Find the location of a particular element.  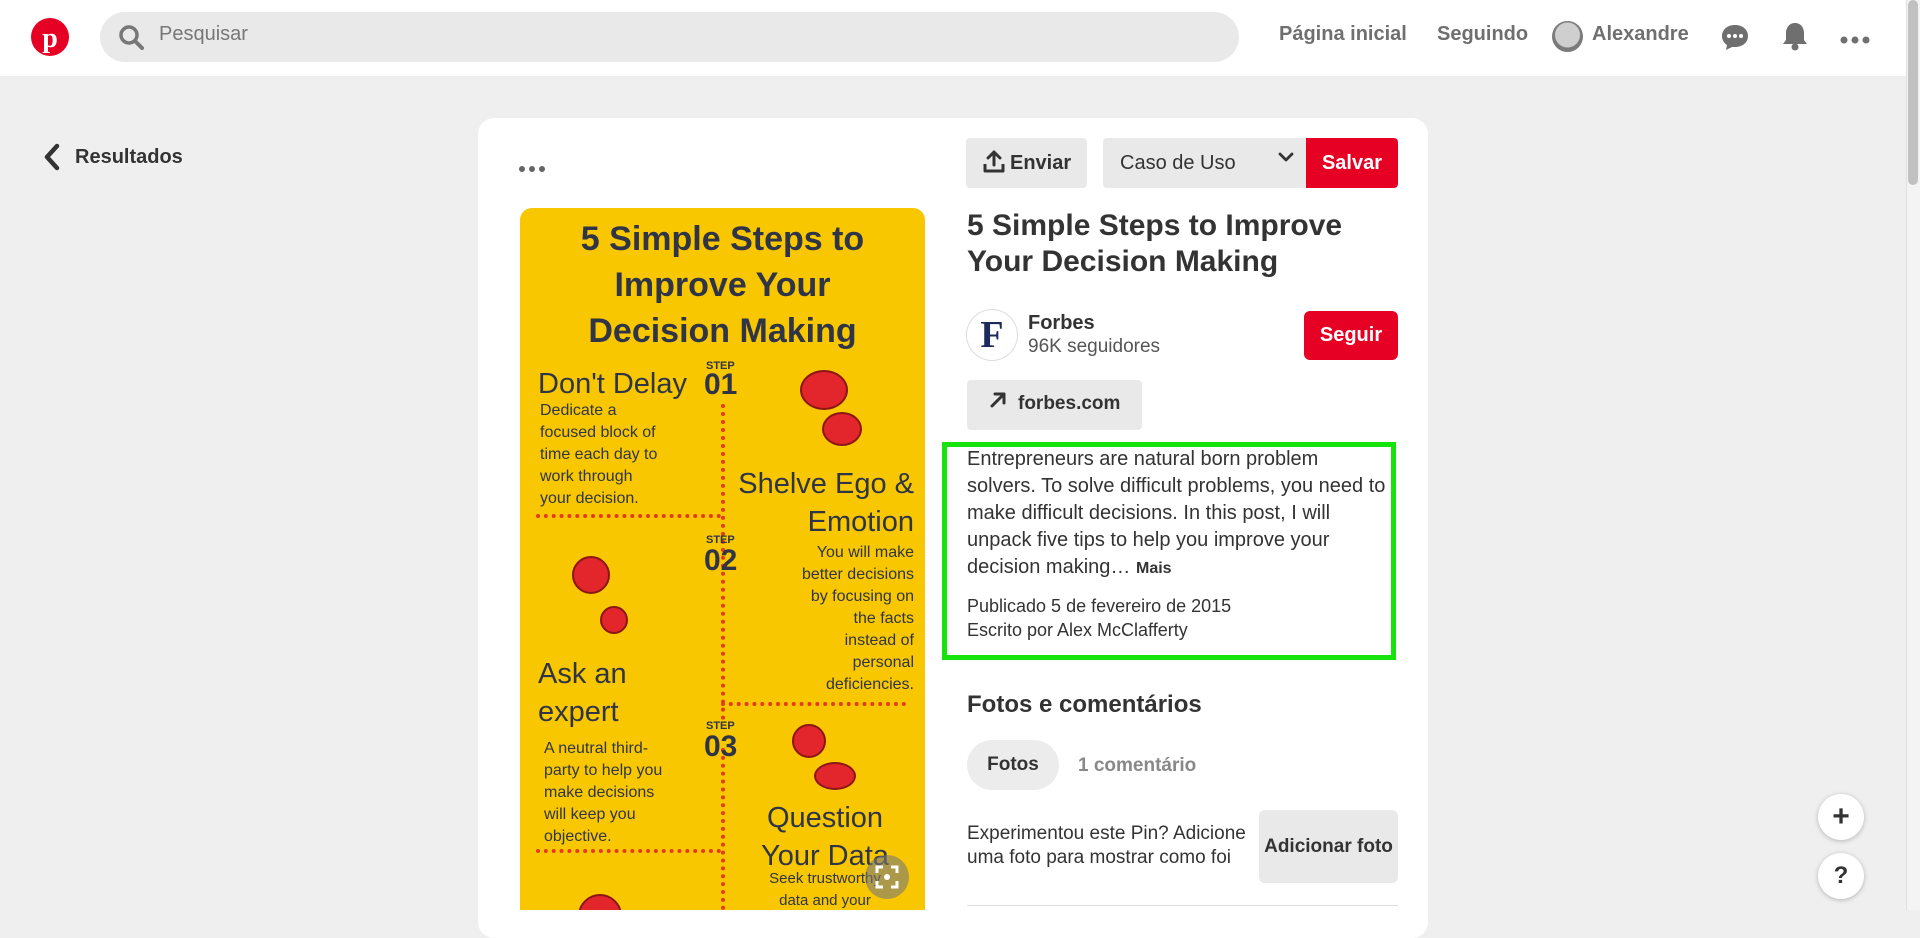

back-to-results: Resultados is located at coordinates (129, 157).